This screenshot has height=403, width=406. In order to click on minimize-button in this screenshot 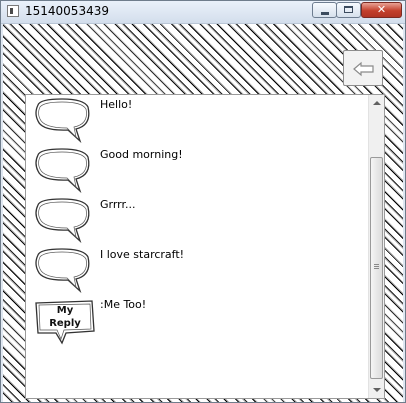, I will do `click(324, 10)`.